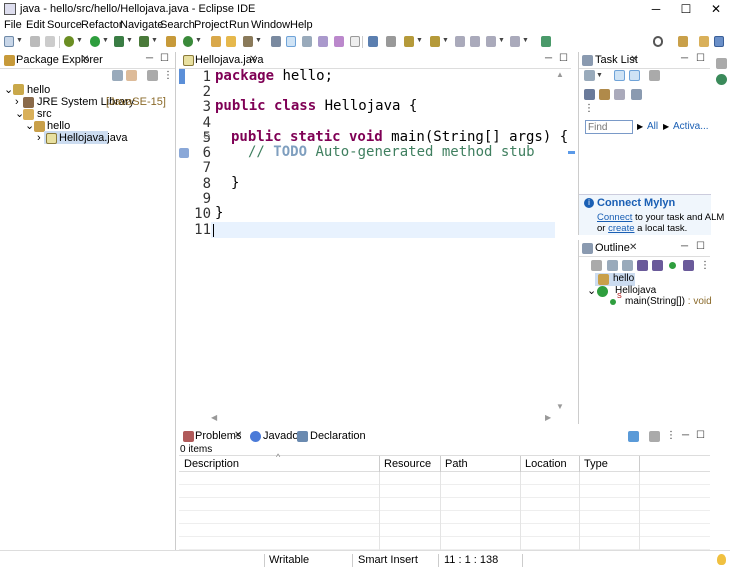 The image size is (730, 569). What do you see at coordinates (596, 265) in the screenshot?
I see `outline-tool-icon` at bounding box center [596, 265].